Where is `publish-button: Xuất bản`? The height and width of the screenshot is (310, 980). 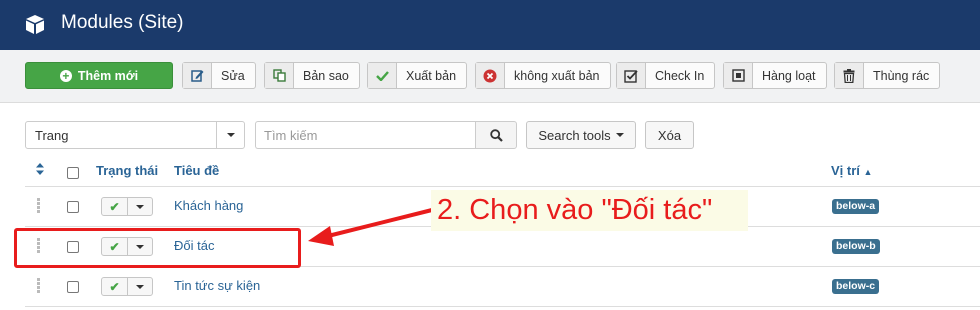 publish-button: Xuất bản is located at coordinates (417, 75).